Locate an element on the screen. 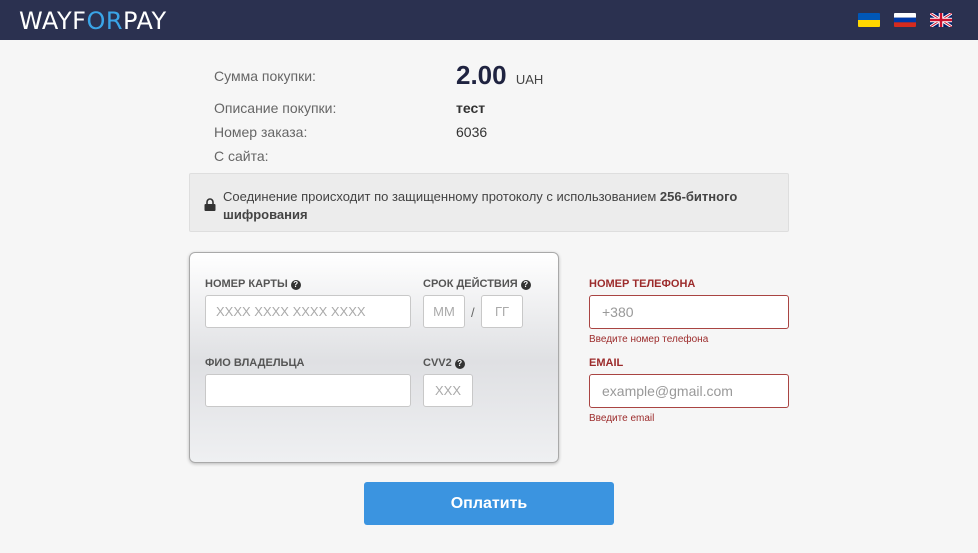 The height and width of the screenshot is (553, 978). card-number-label-text: НОМЕР КАРТЫ is located at coordinates (246, 284).